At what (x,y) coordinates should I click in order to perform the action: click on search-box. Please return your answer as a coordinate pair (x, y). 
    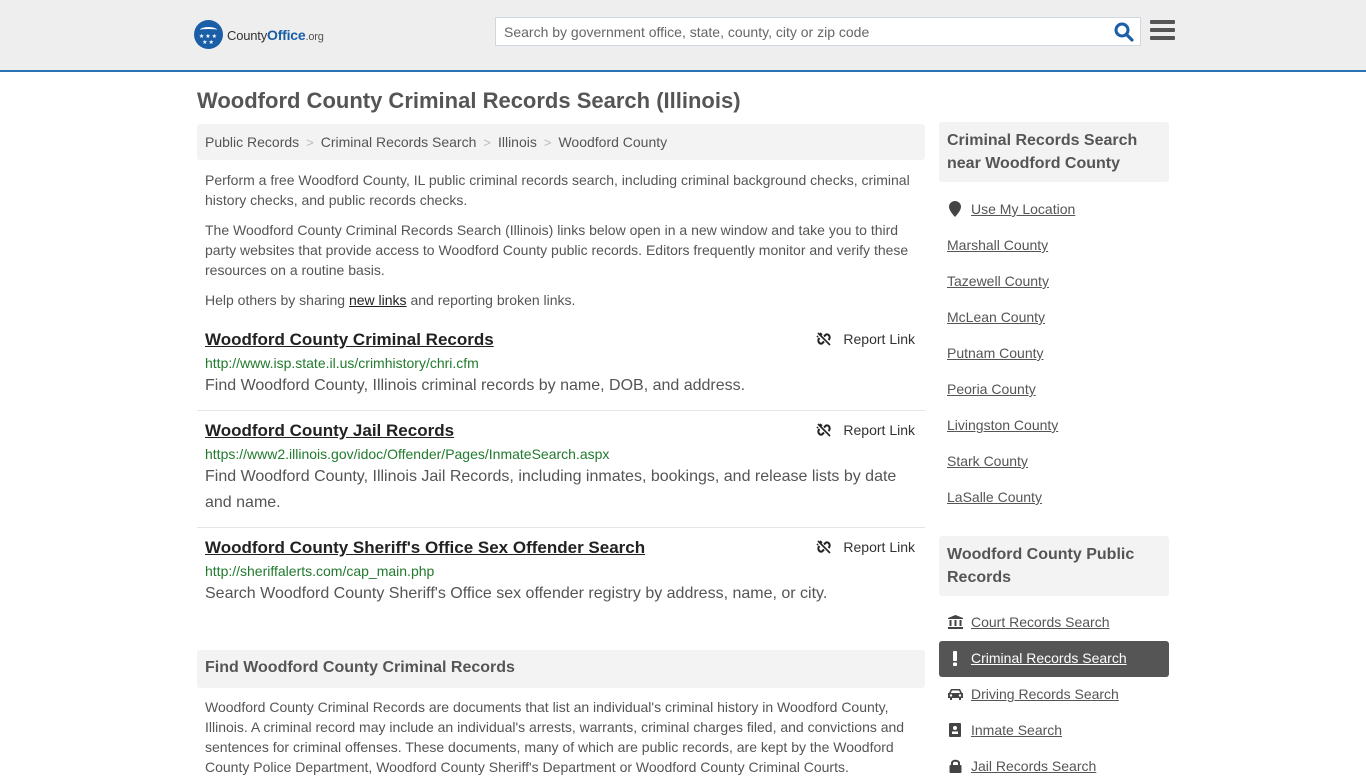
    Looking at the image, I should click on (818, 31).